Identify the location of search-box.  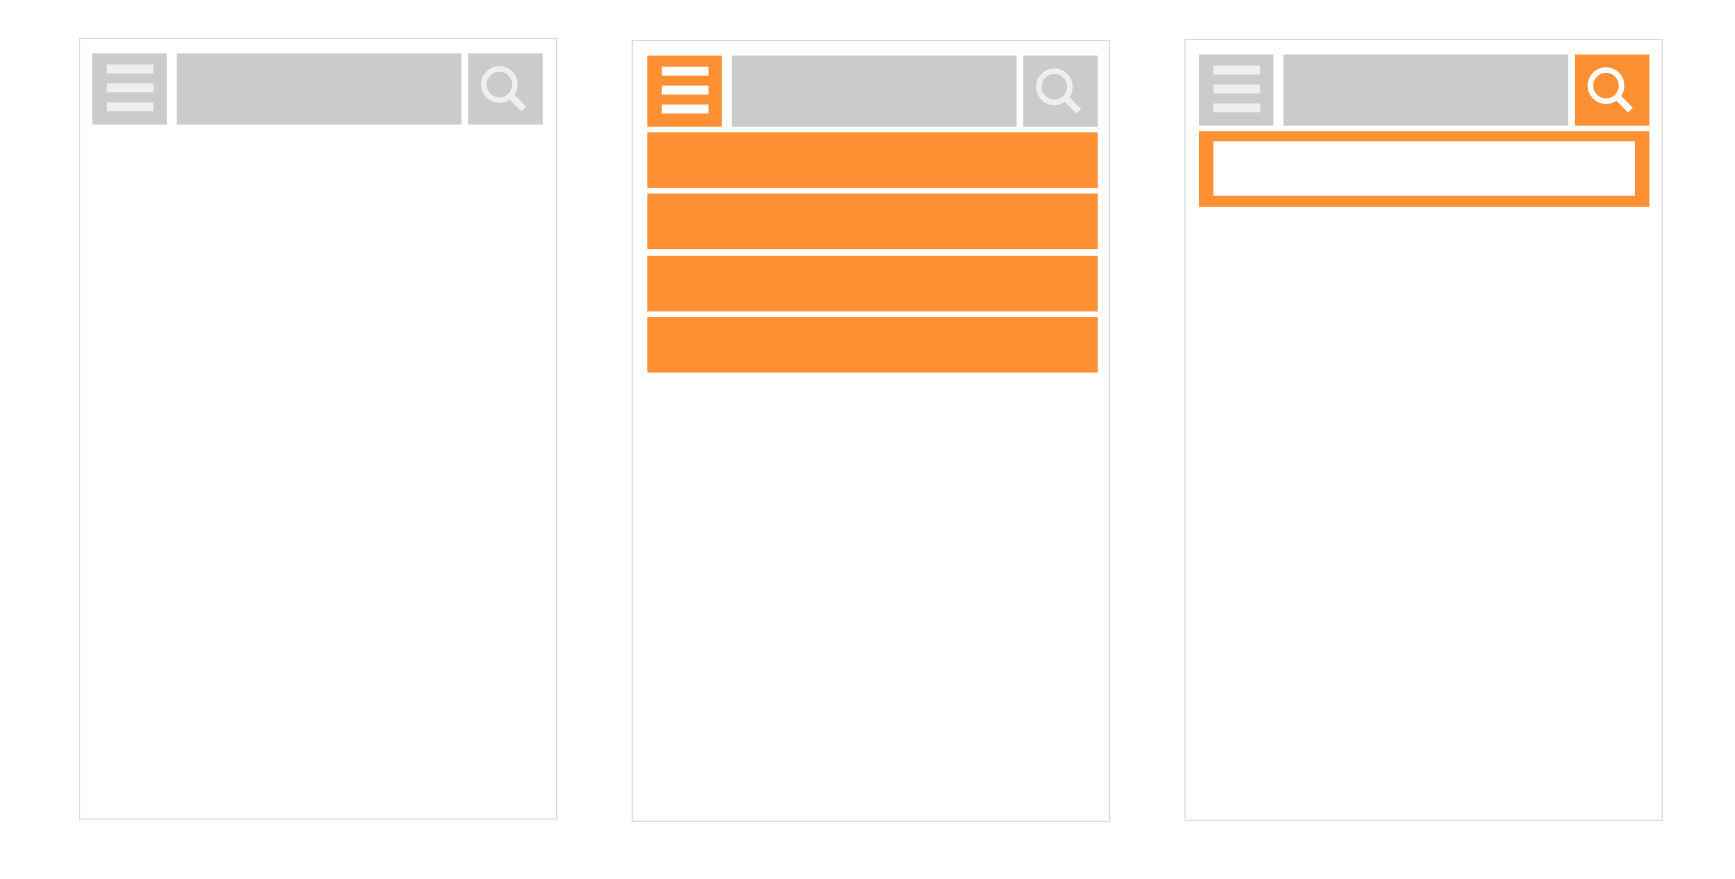
(1424, 169).